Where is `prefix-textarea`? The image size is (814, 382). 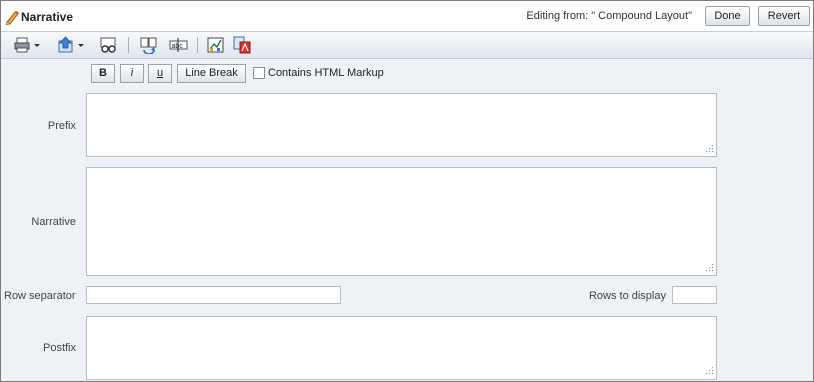 prefix-textarea is located at coordinates (401, 125).